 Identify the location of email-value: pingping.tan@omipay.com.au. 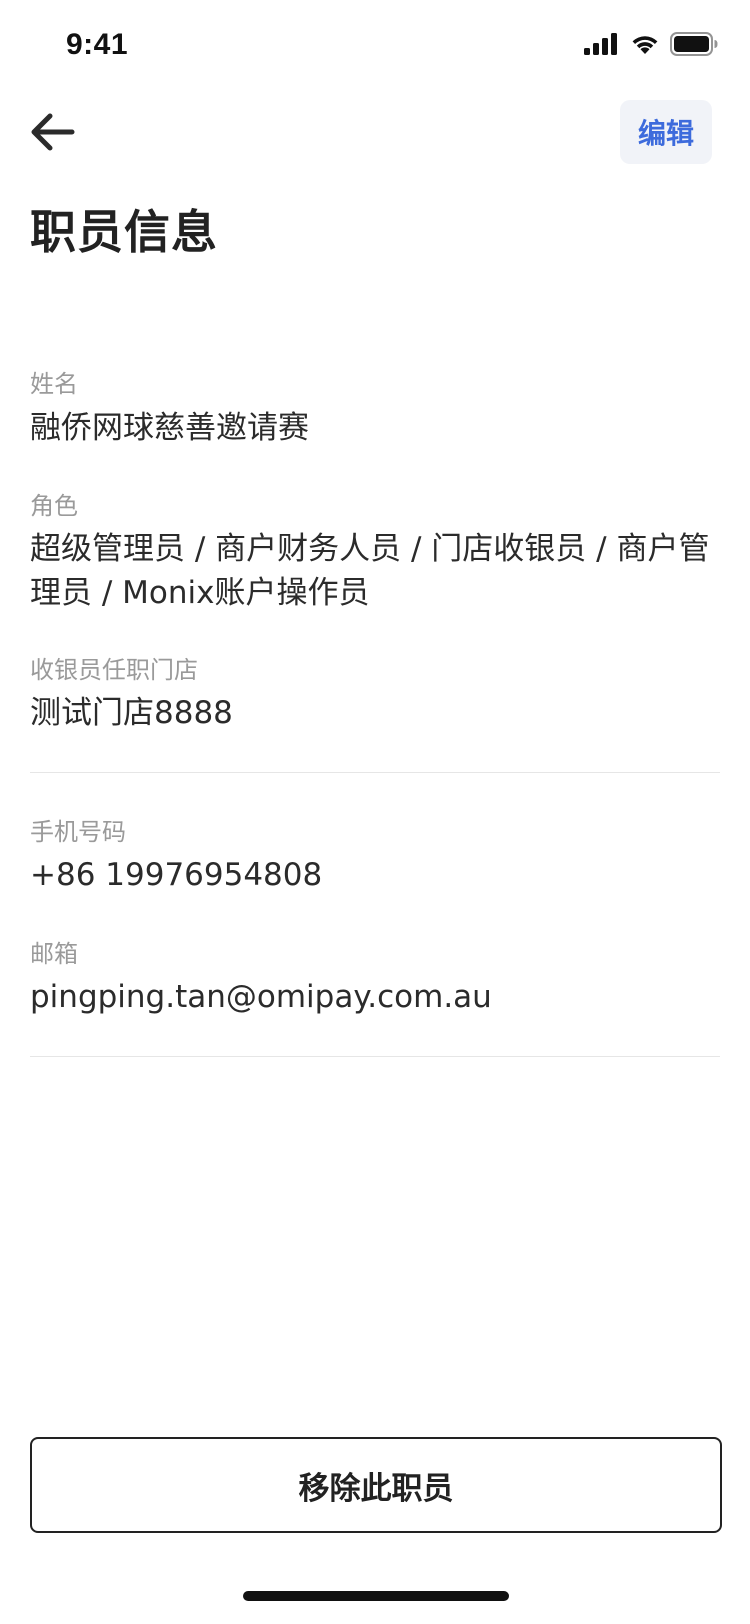
(261, 997).